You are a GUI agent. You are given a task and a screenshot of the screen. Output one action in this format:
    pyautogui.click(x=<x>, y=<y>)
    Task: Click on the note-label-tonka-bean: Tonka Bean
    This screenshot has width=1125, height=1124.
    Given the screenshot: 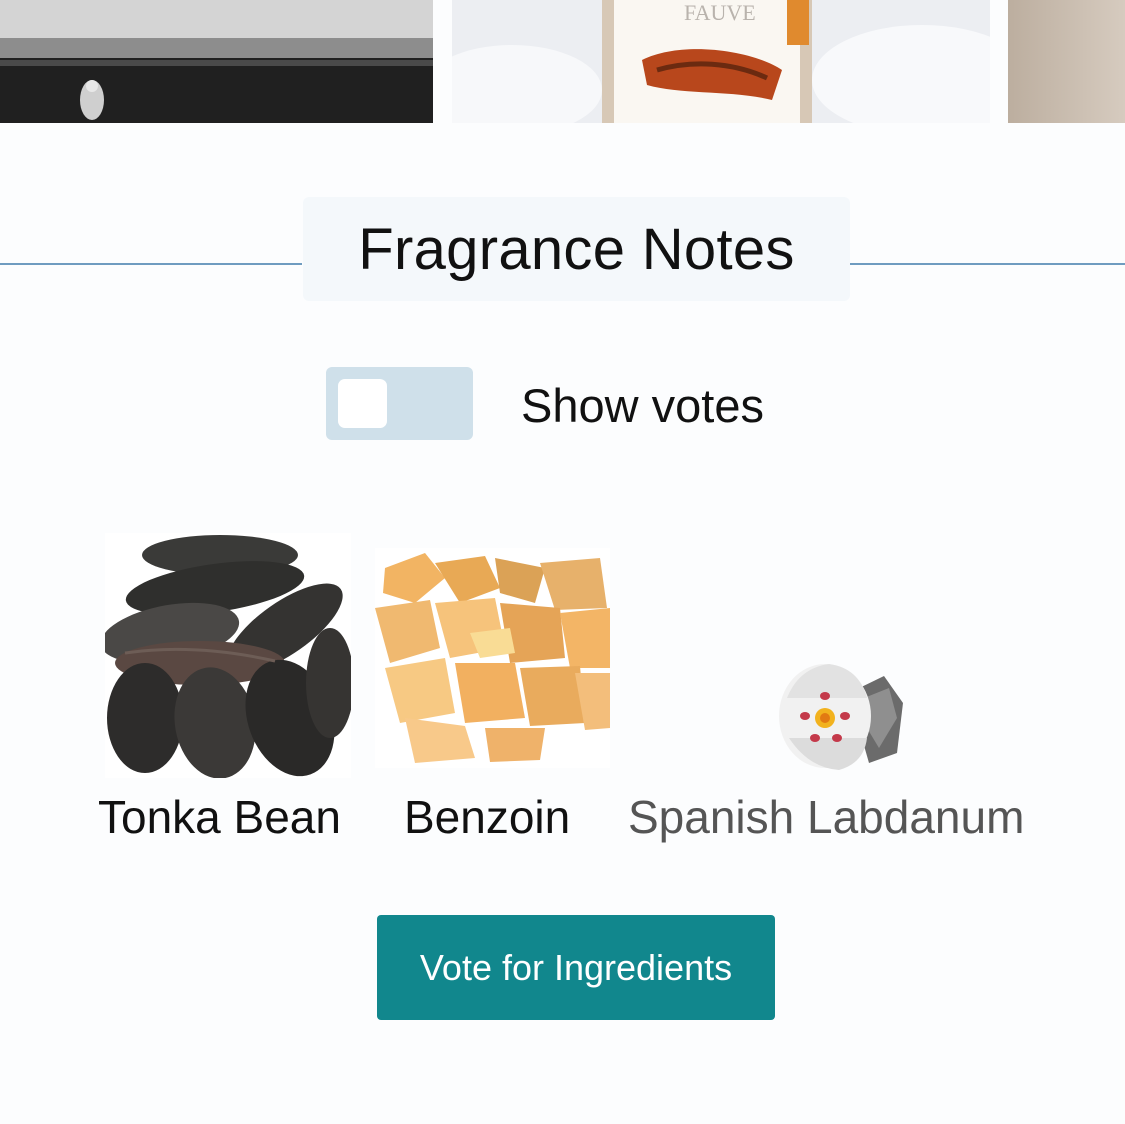 What is the action you would take?
    pyautogui.click(x=219, y=817)
    